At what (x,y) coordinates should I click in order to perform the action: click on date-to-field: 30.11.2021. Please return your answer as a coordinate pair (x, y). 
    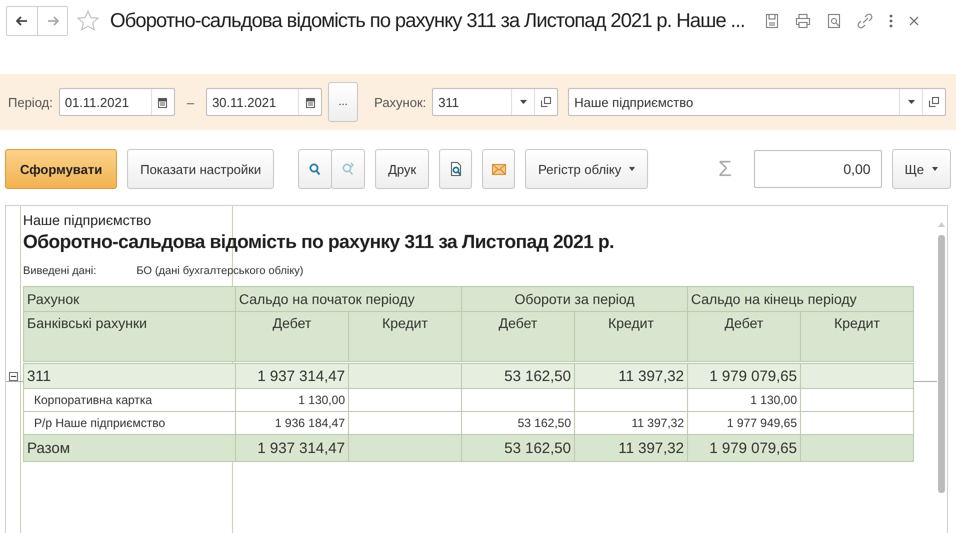
    Looking at the image, I should click on (264, 102).